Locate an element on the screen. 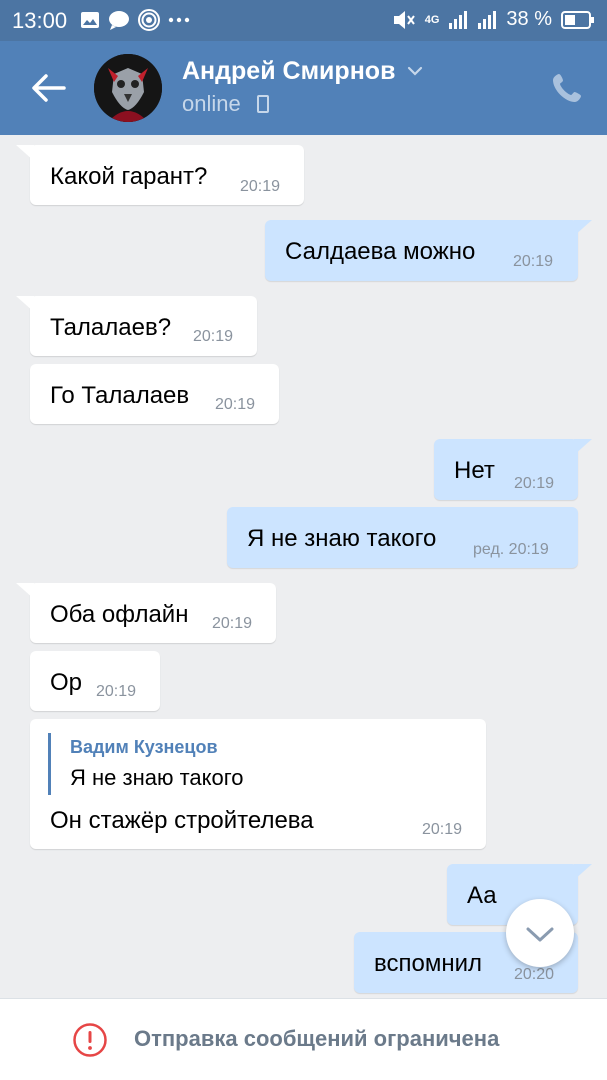 The width and height of the screenshot is (607, 1080). message-outgoing: Я не знаю такого ред. 20:19 is located at coordinates (402, 537).